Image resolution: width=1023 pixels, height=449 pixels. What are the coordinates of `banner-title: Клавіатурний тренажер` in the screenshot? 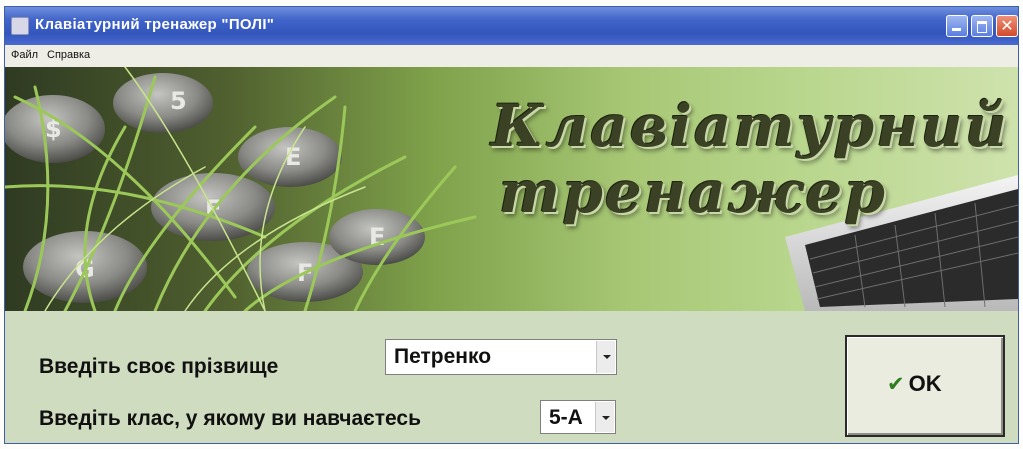 It's located at (750, 159).